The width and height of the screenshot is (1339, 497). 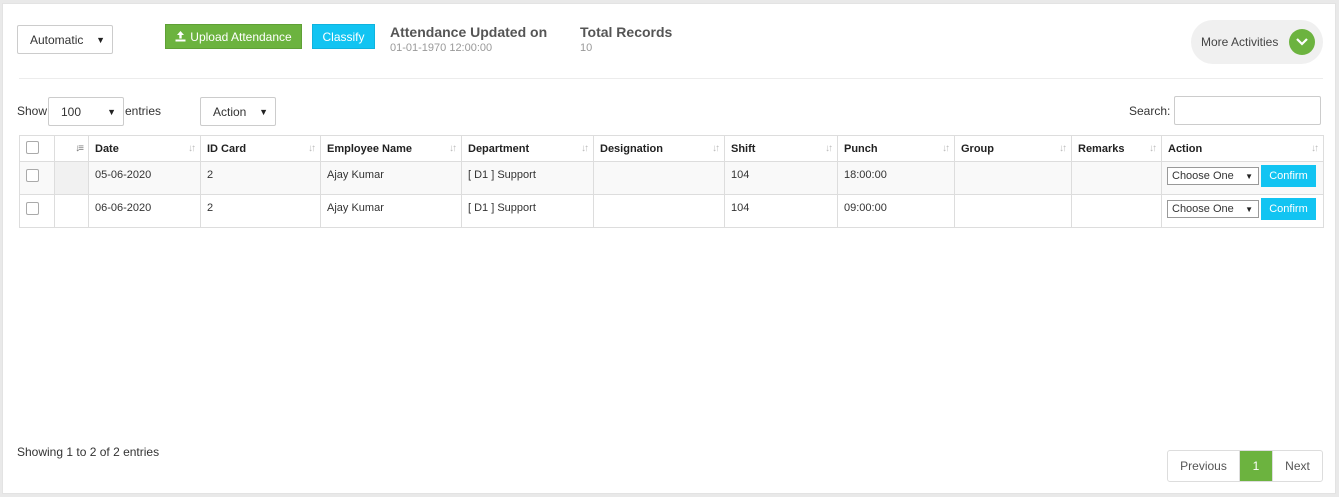 I want to click on bulk-action-value: Action, so click(x=230, y=111).